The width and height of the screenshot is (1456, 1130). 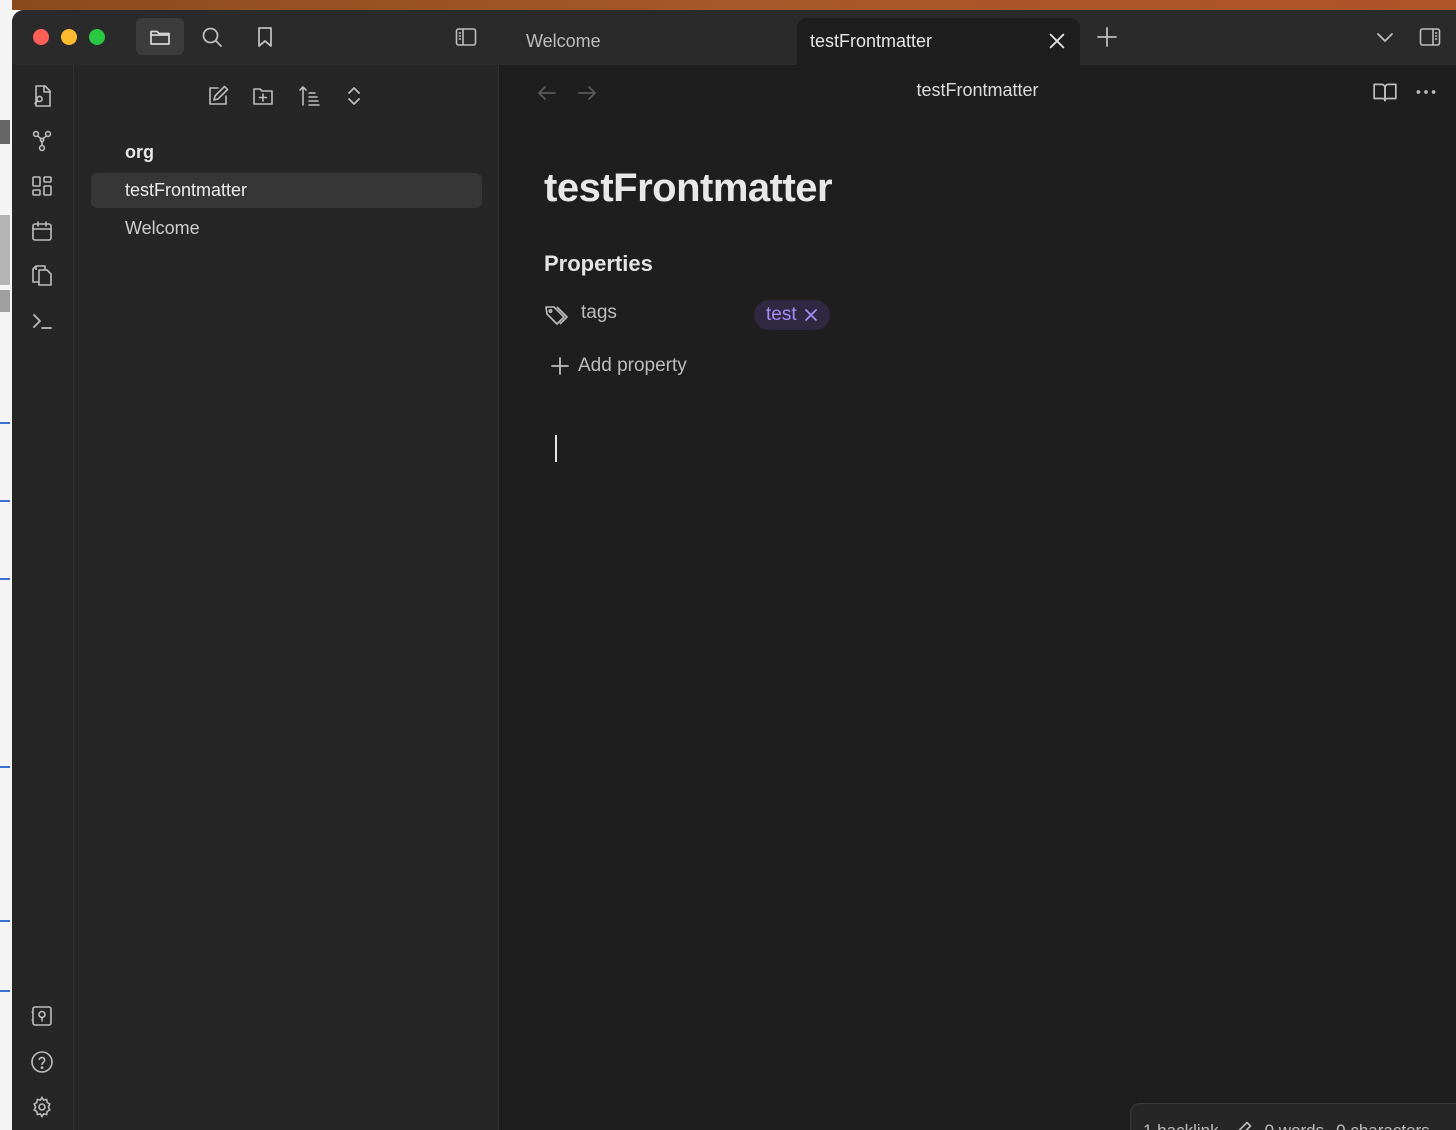 I want to click on properties-heading: Properties, so click(x=598, y=264).